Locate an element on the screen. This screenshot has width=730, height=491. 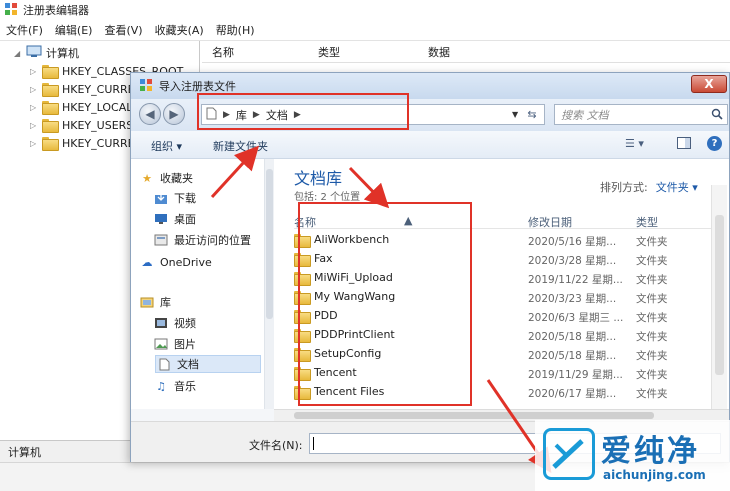
star-icon: ★ is located at coordinates (147, 178).